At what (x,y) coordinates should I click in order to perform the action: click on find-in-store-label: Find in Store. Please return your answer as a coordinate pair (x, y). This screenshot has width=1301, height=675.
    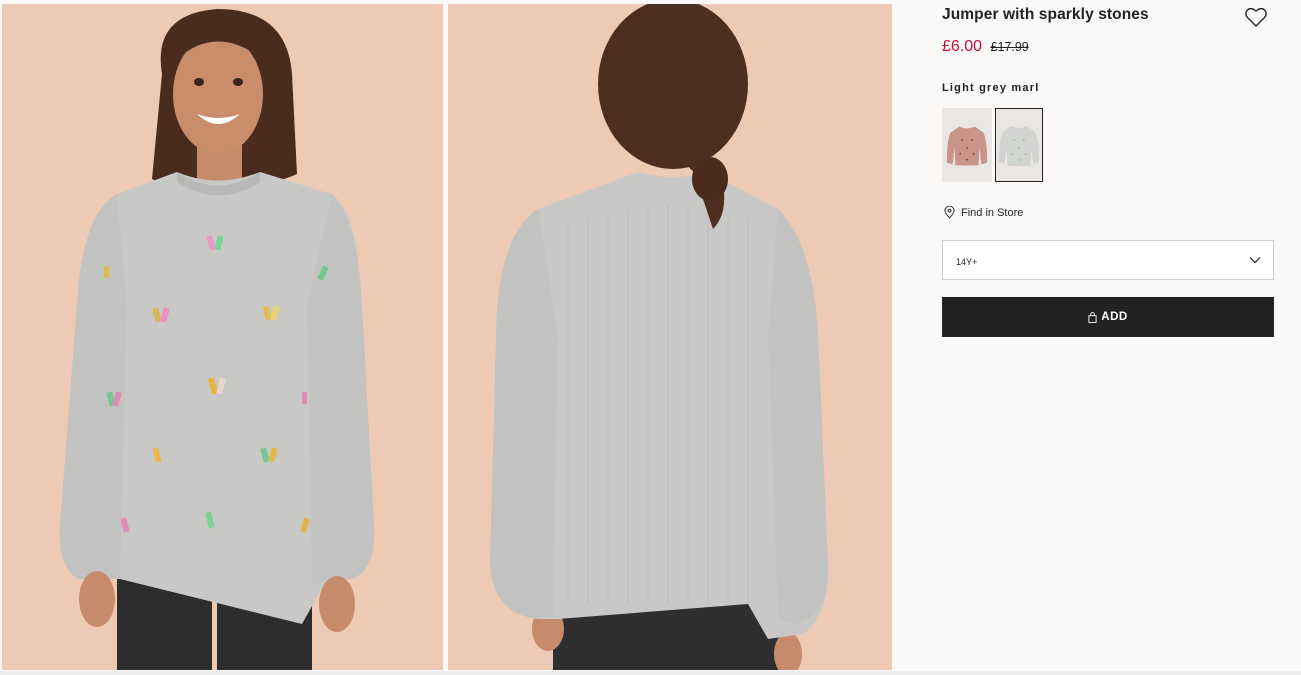
    Looking at the image, I should click on (992, 212).